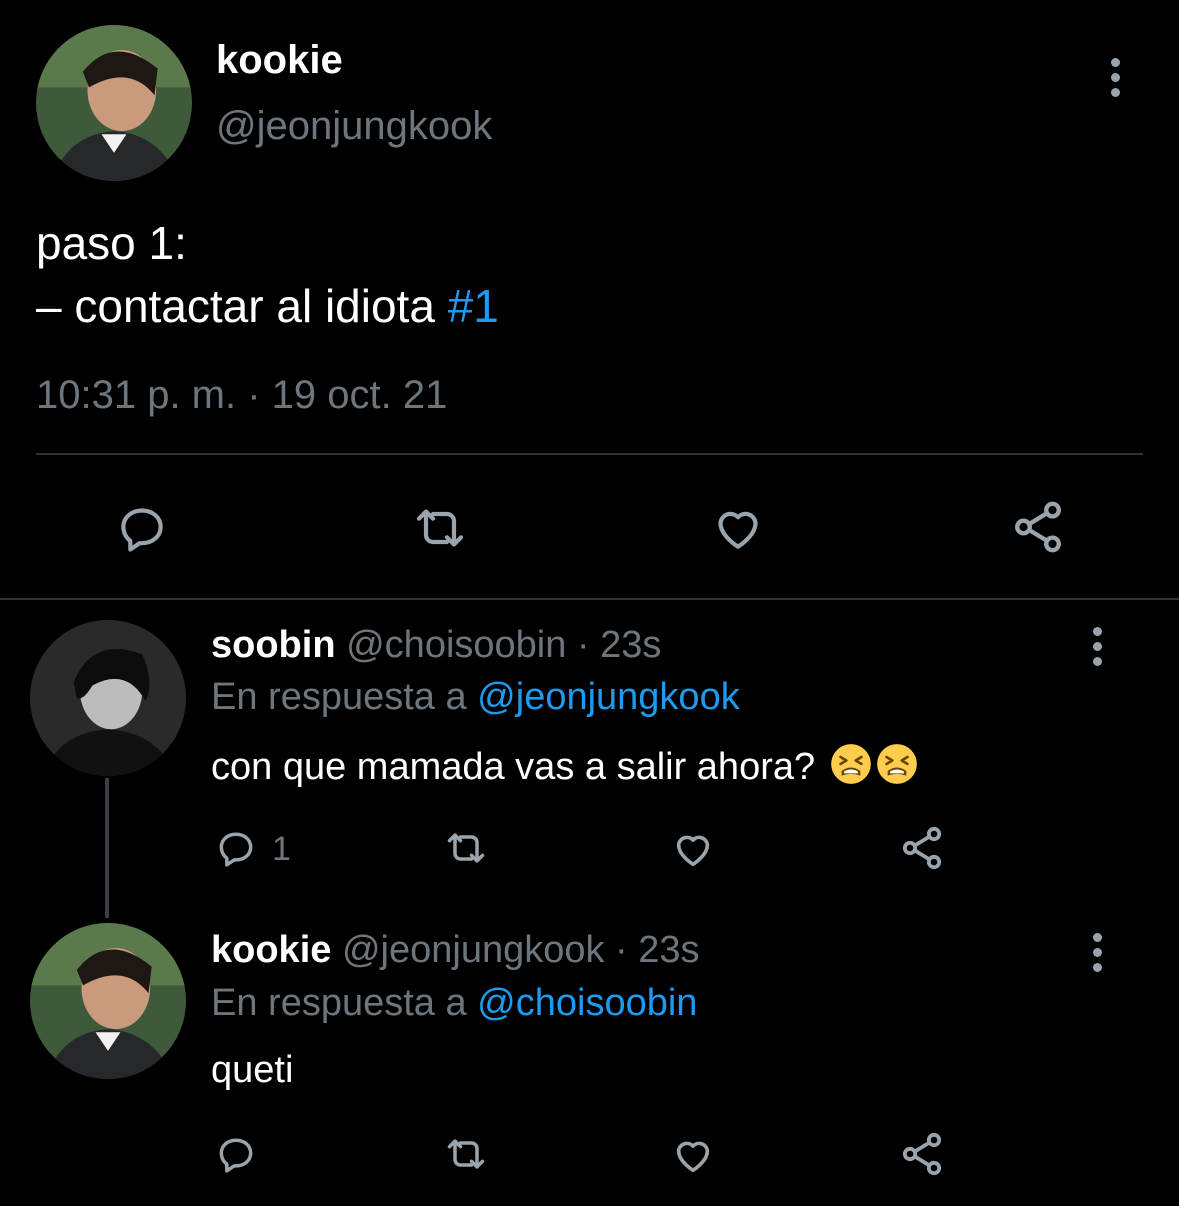 The width and height of the screenshot is (1179, 1206). Describe the element at coordinates (279, 60) in the screenshot. I see `main-display-name: kookie` at that location.